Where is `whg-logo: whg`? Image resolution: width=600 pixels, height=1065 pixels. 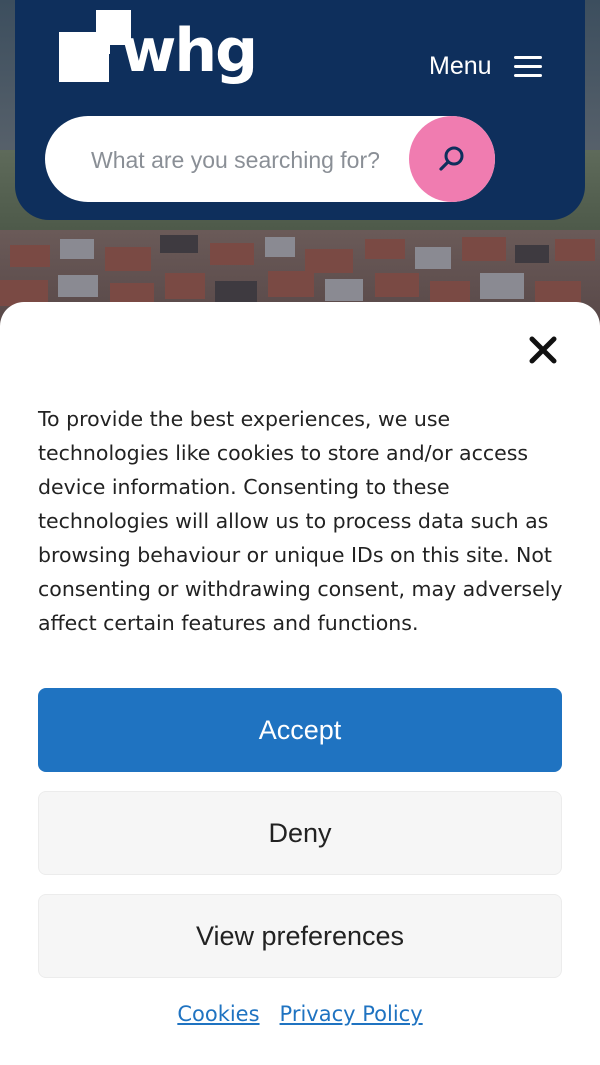 whg-logo: whg is located at coordinates (158, 53).